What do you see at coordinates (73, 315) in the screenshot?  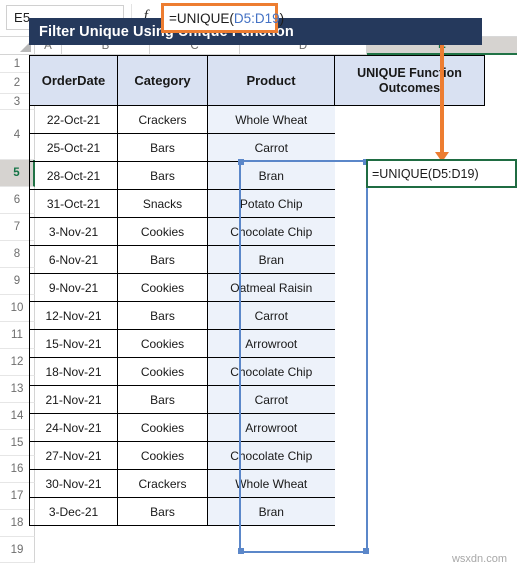 I see `cell-order-date: 12-Nov-21` at bounding box center [73, 315].